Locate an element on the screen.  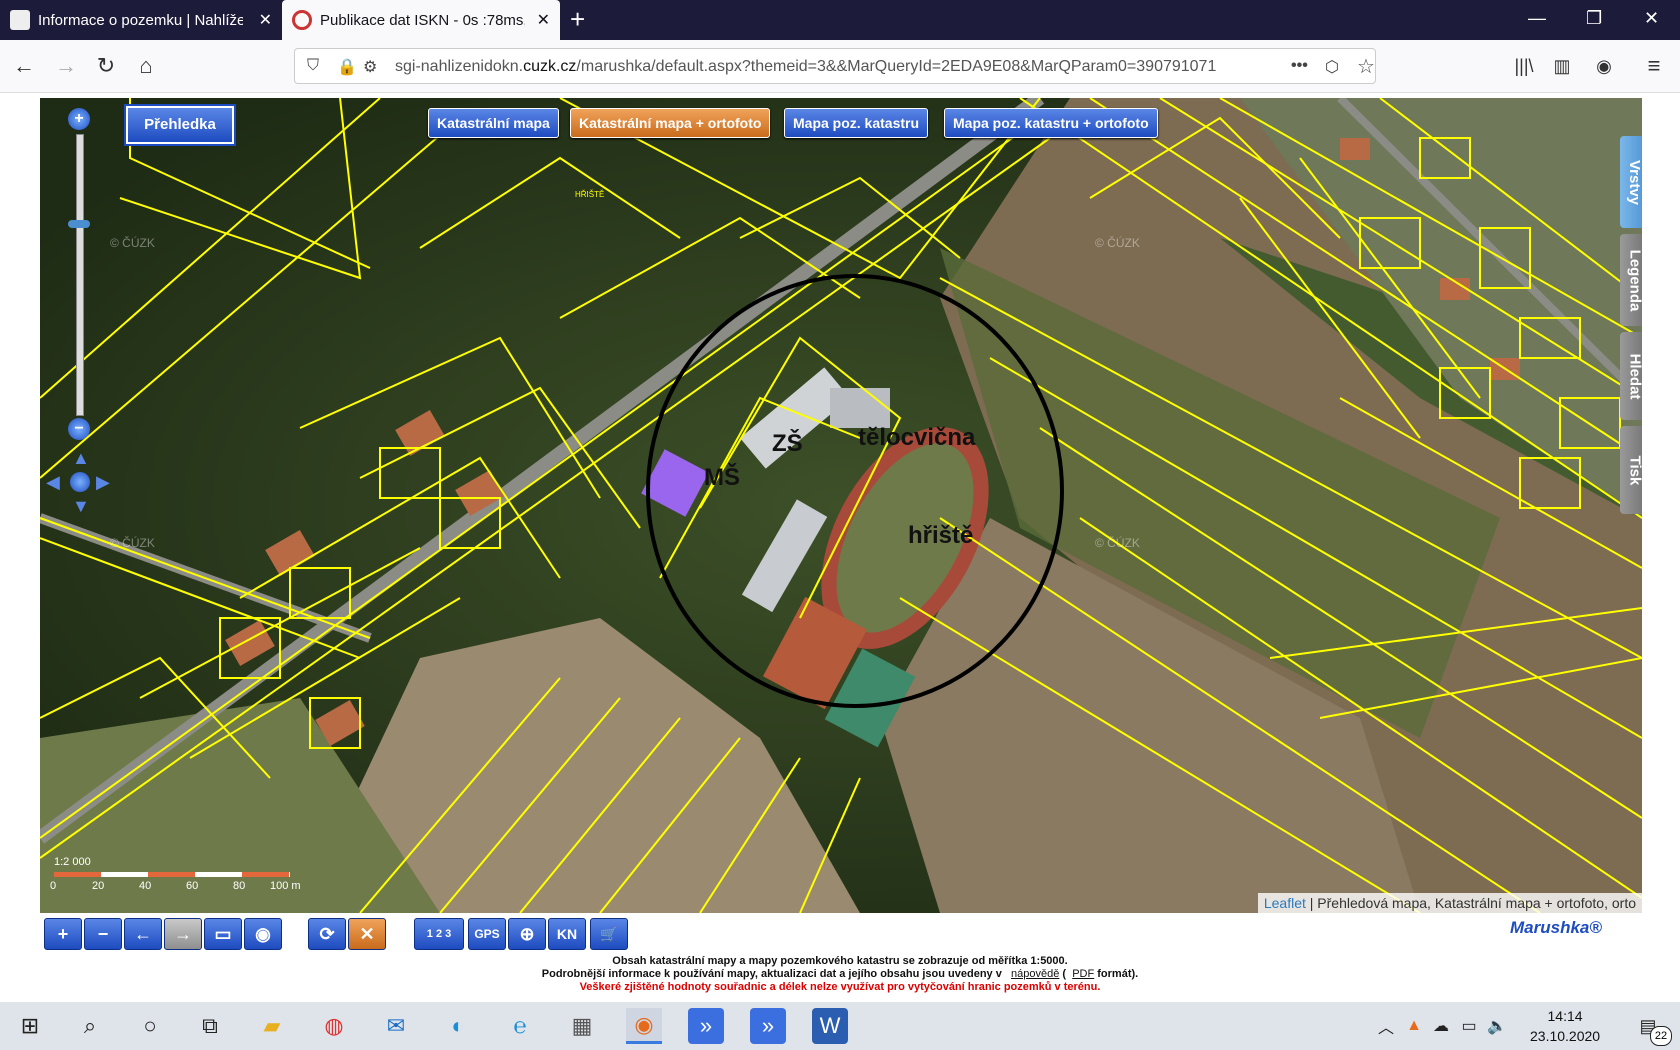
network-icon: ▭ is located at coordinates (1469, 1026).